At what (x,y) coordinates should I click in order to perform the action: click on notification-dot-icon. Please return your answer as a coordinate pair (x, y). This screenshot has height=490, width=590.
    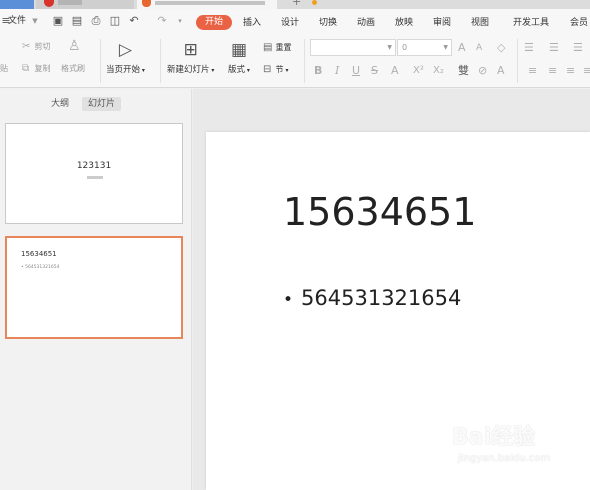
    Looking at the image, I should click on (314, 2).